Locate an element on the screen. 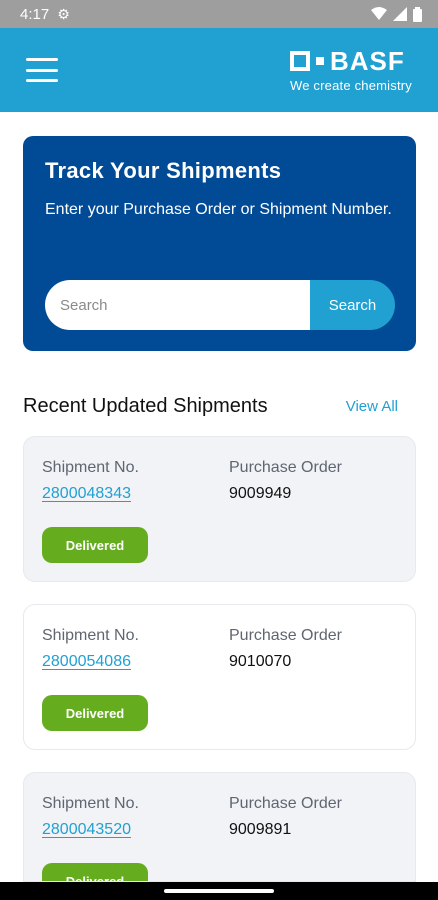 The height and width of the screenshot is (900, 438). system-nav-bar is located at coordinates (219, 891).